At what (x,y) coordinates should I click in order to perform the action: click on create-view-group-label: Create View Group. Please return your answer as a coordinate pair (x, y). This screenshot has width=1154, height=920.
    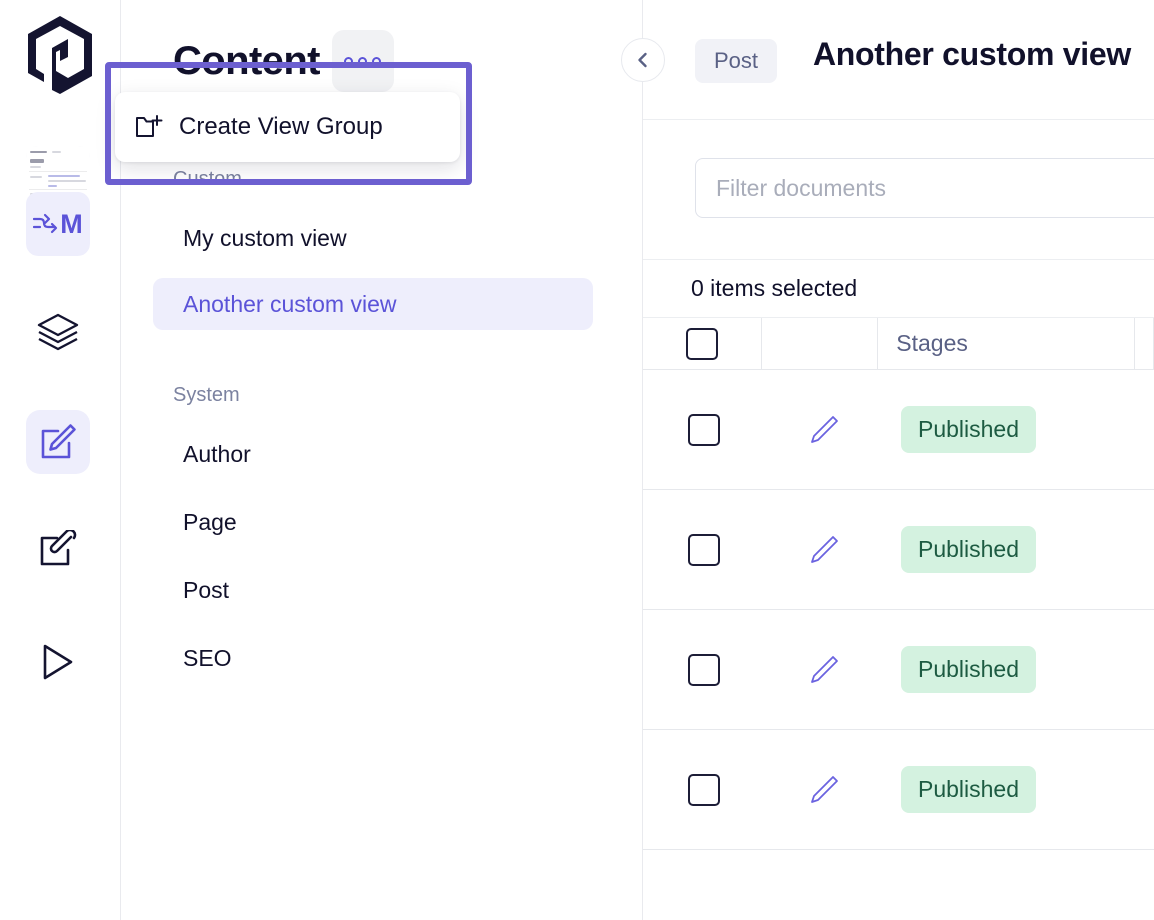
    Looking at the image, I should click on (281, 126).